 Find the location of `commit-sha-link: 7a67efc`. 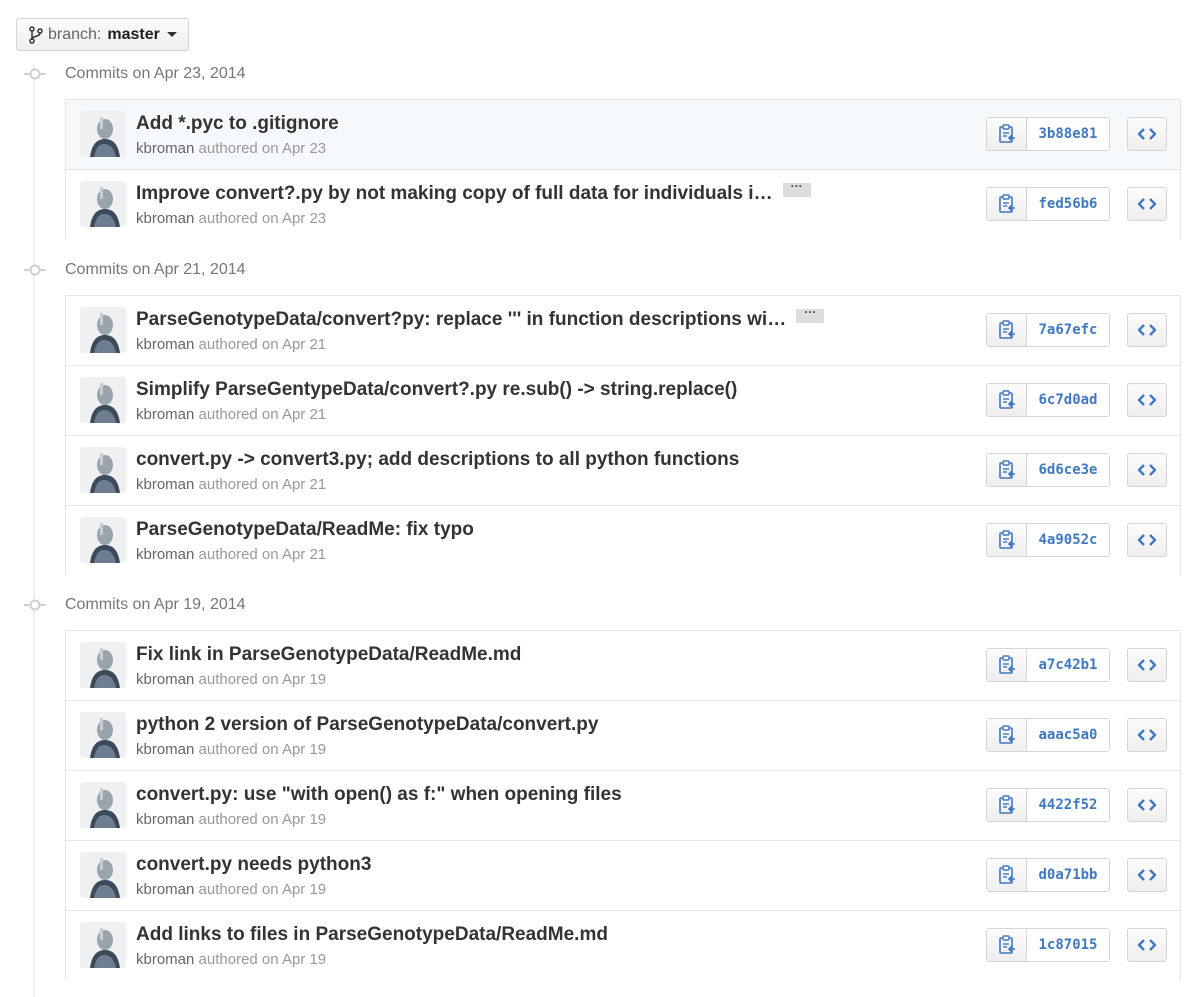

commit-sha-link: 7a67efc is located at coordinates (1068, 330).